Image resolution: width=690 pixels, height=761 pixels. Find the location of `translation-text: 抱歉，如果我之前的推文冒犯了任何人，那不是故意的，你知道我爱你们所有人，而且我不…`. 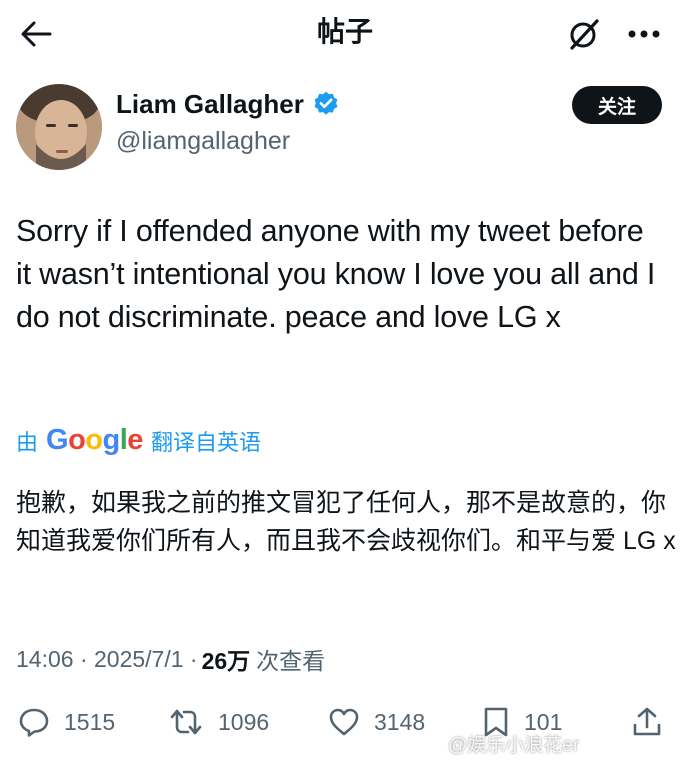

translation-text: 抱歉，如果我之前的推文冒犯了任何人，那不是故意的，你知道我爱你们所有人，而且我不… is located at coordinates (346, 522).